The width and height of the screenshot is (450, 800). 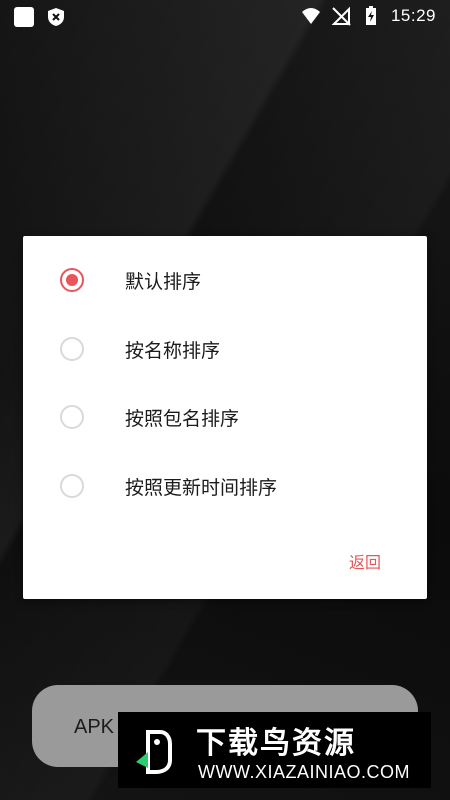 I want to click on option-sort-by-name: 按名称排序, so click(x=225, y=349).